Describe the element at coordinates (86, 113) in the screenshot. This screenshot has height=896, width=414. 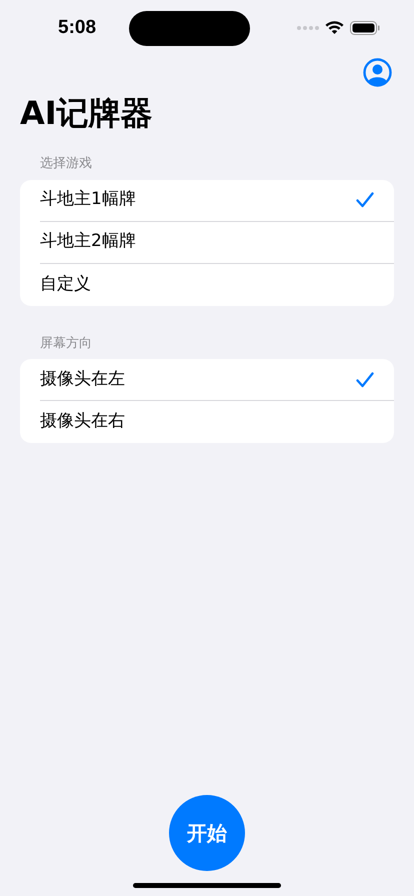
I see `page-title: AI记牌器` at that location.